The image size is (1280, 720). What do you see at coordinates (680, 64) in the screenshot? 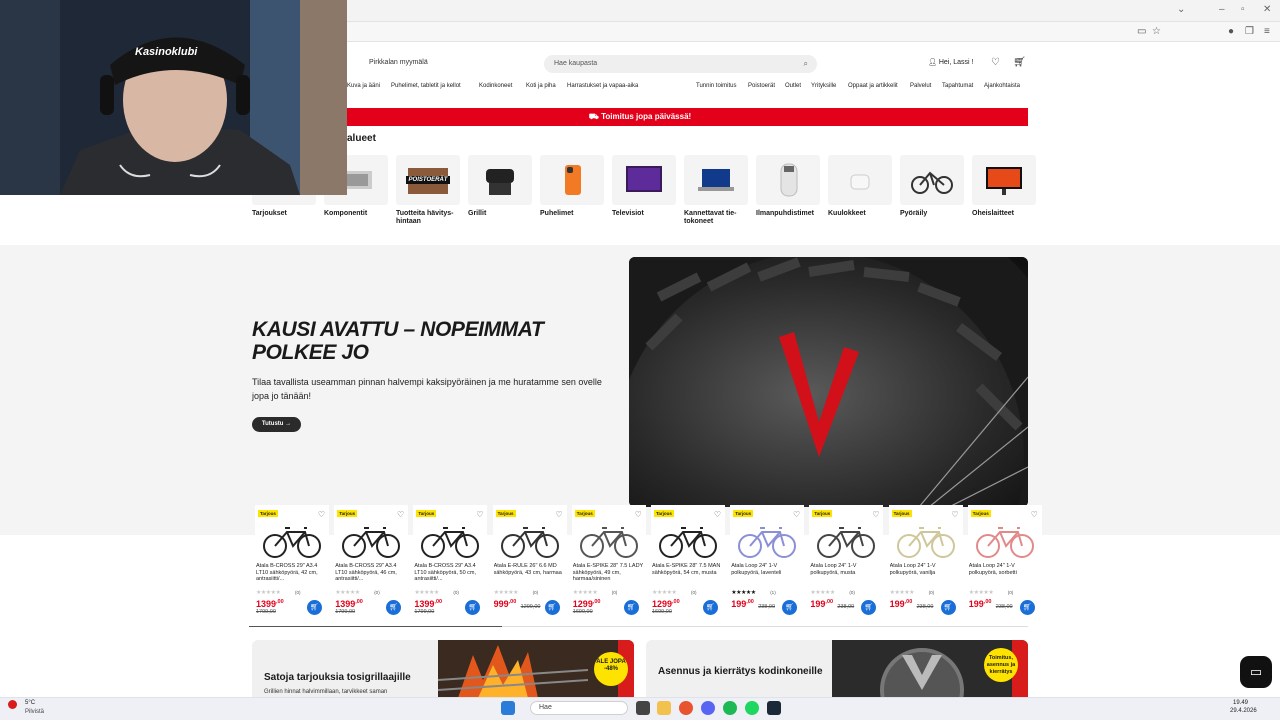
I see `search-input: Hae kaupasta ⌕` at bounding box center [680, 64].